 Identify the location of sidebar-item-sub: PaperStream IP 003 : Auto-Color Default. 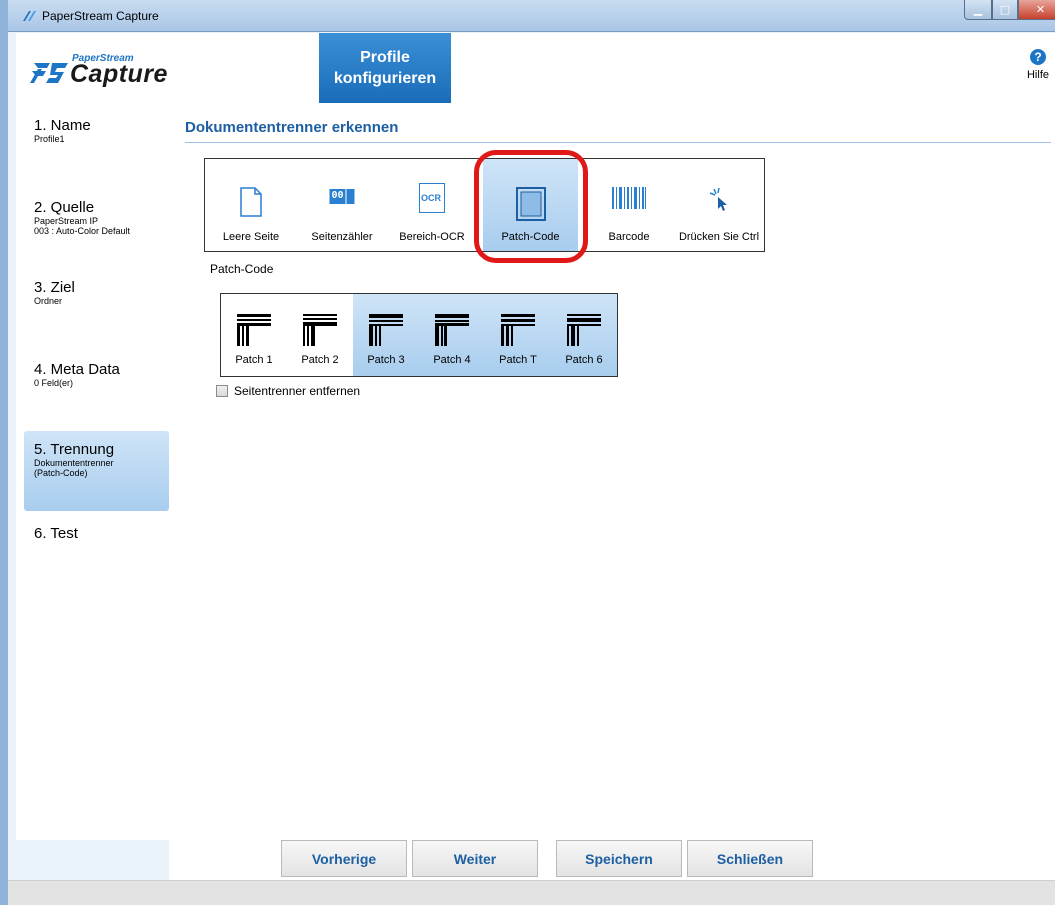
(82, 226).